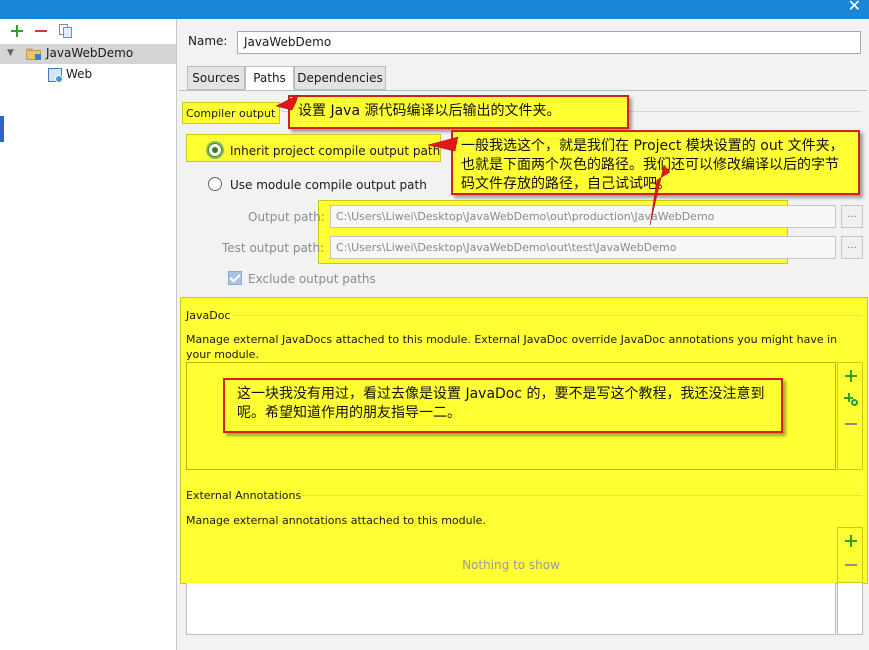  I want to click on module-output-radio, so click(215, 184).